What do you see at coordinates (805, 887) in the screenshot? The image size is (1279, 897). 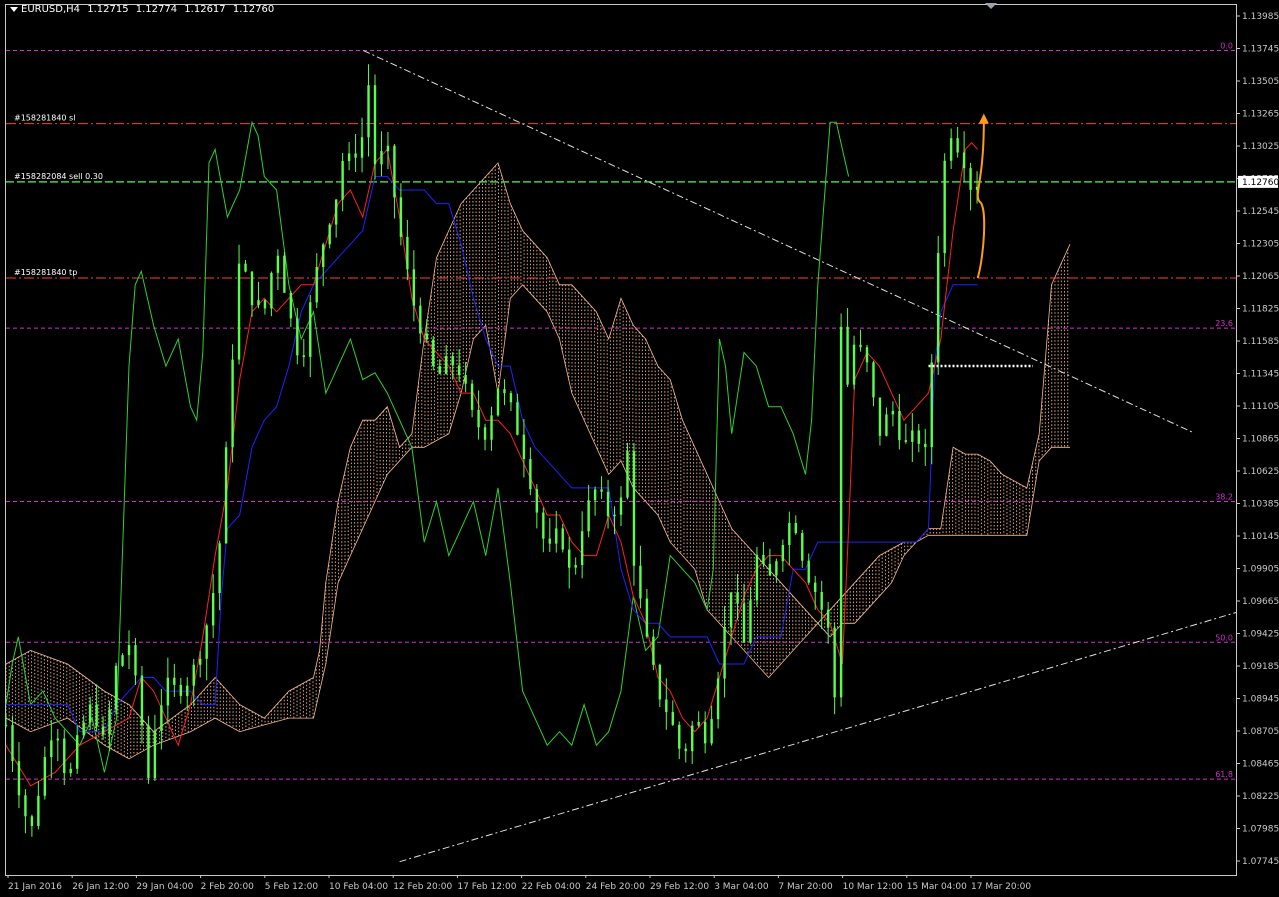 I see `x-tick-label: 7 Mar 20:00` at bounding box center [805, 887].